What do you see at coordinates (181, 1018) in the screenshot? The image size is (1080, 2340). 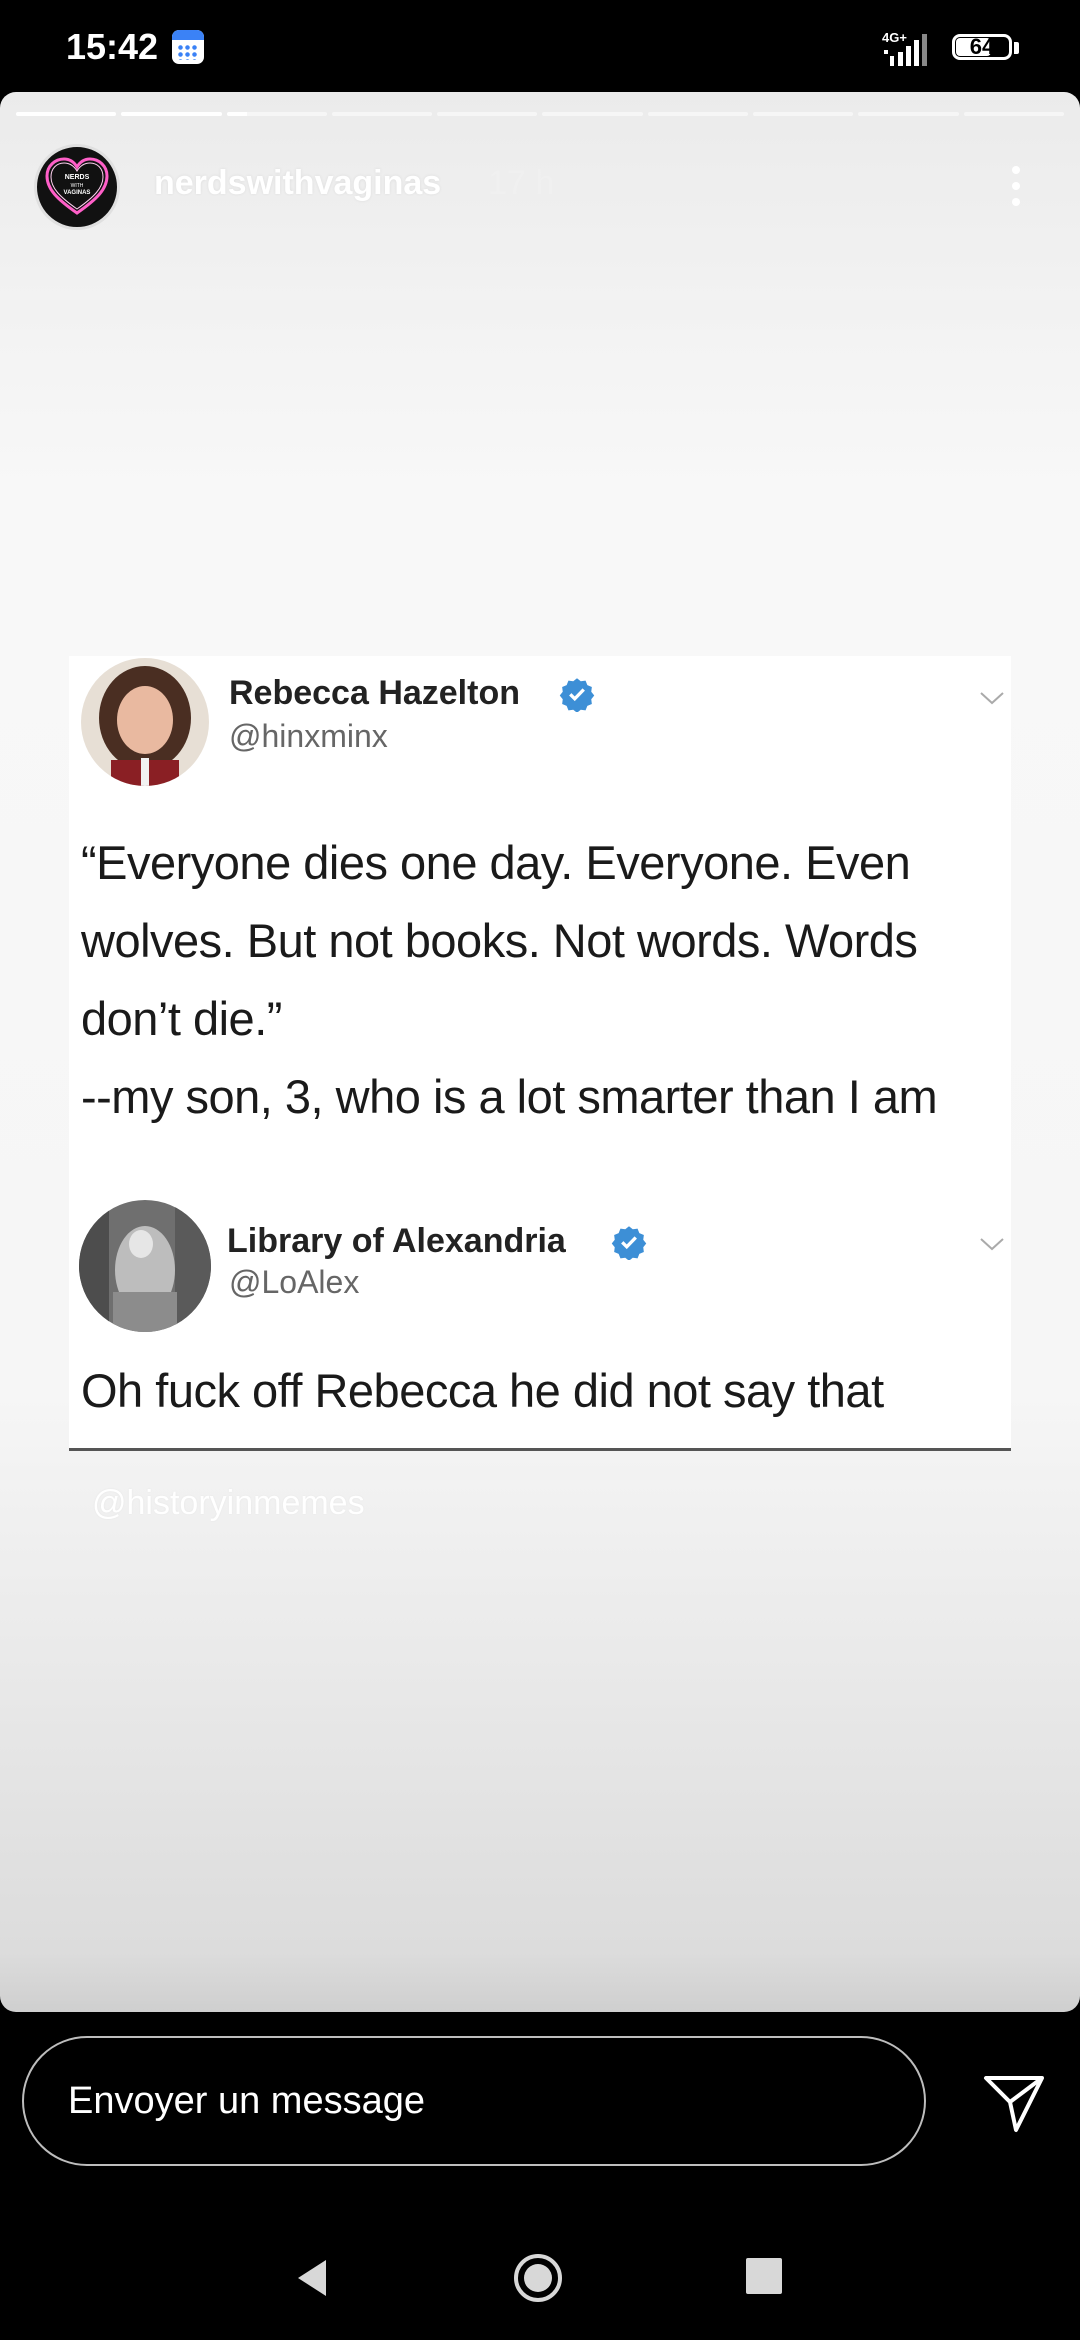 I see `tweet-line: don’t die.”` at bounding box center [181, 1018].